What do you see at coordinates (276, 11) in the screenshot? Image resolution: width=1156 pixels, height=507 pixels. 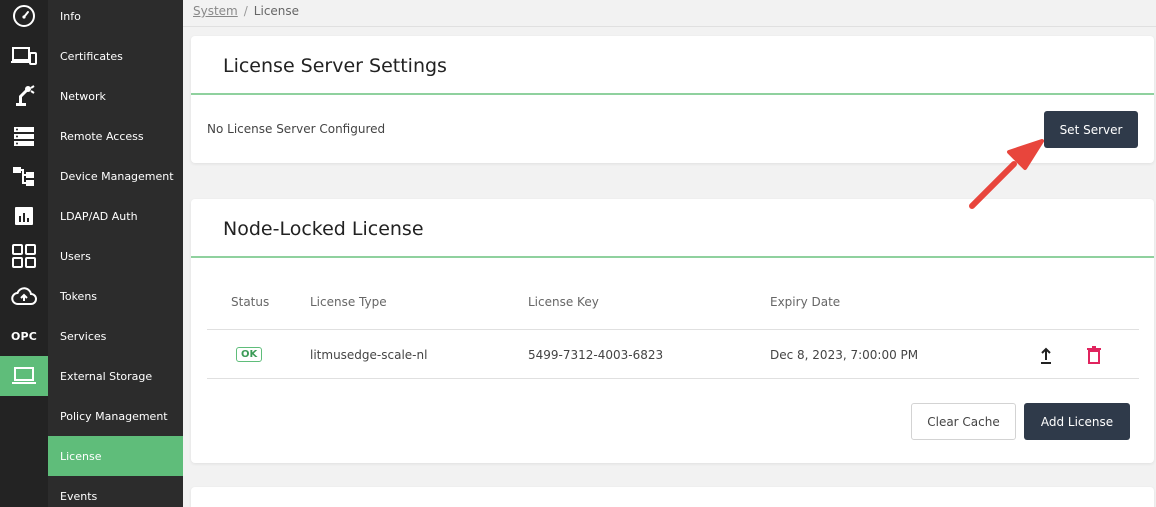 I see `breadcrumb-current: License` at bounding box center [276, 11].